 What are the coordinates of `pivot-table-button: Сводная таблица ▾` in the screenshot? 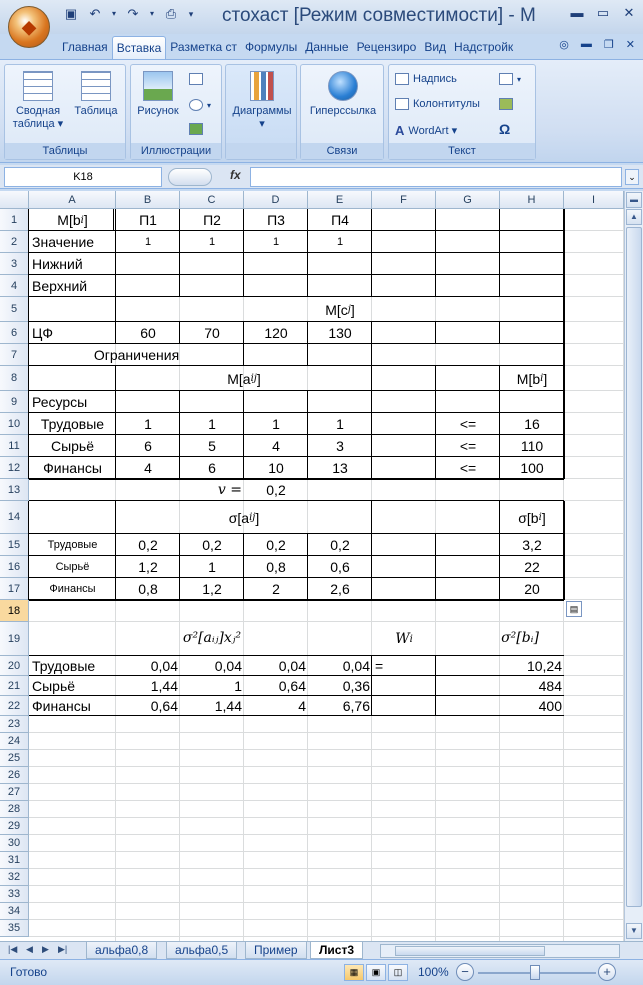 It's located at (38, 101).